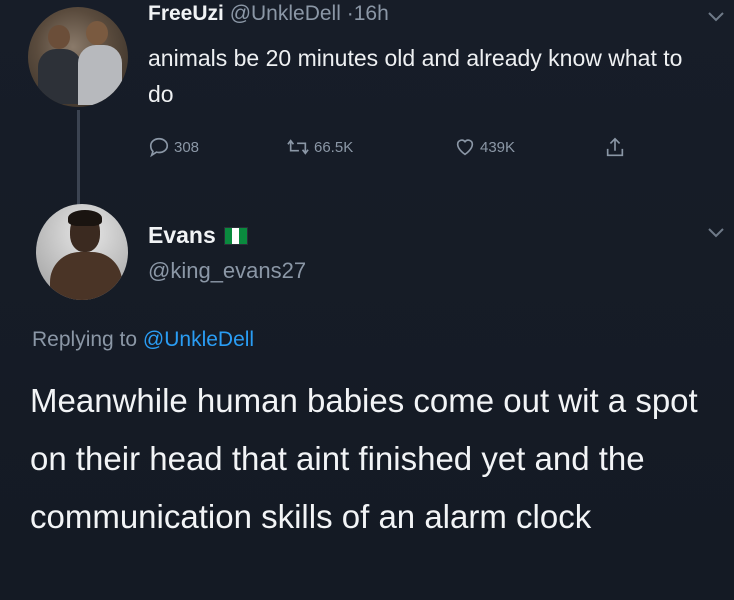 The image size is (734, 600). I want to click on like-count: 439K, so click(498, 147).